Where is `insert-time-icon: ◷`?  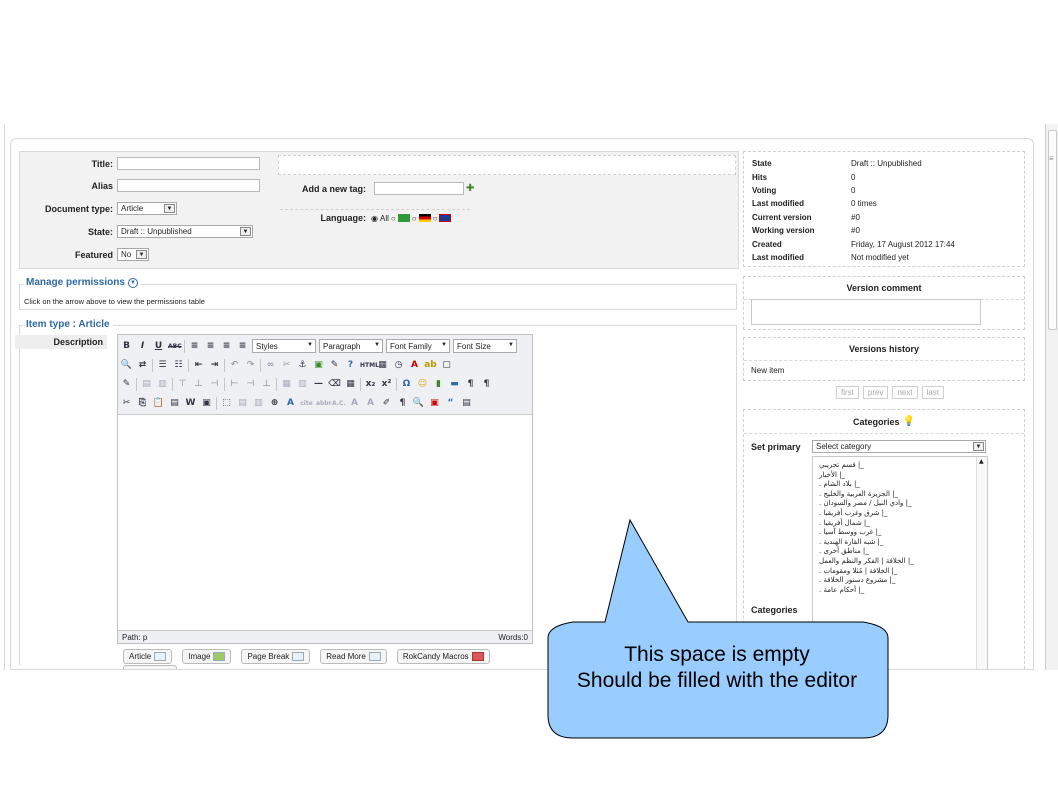
insert-time-icon: ◷ is located at coordinates (398, 365).